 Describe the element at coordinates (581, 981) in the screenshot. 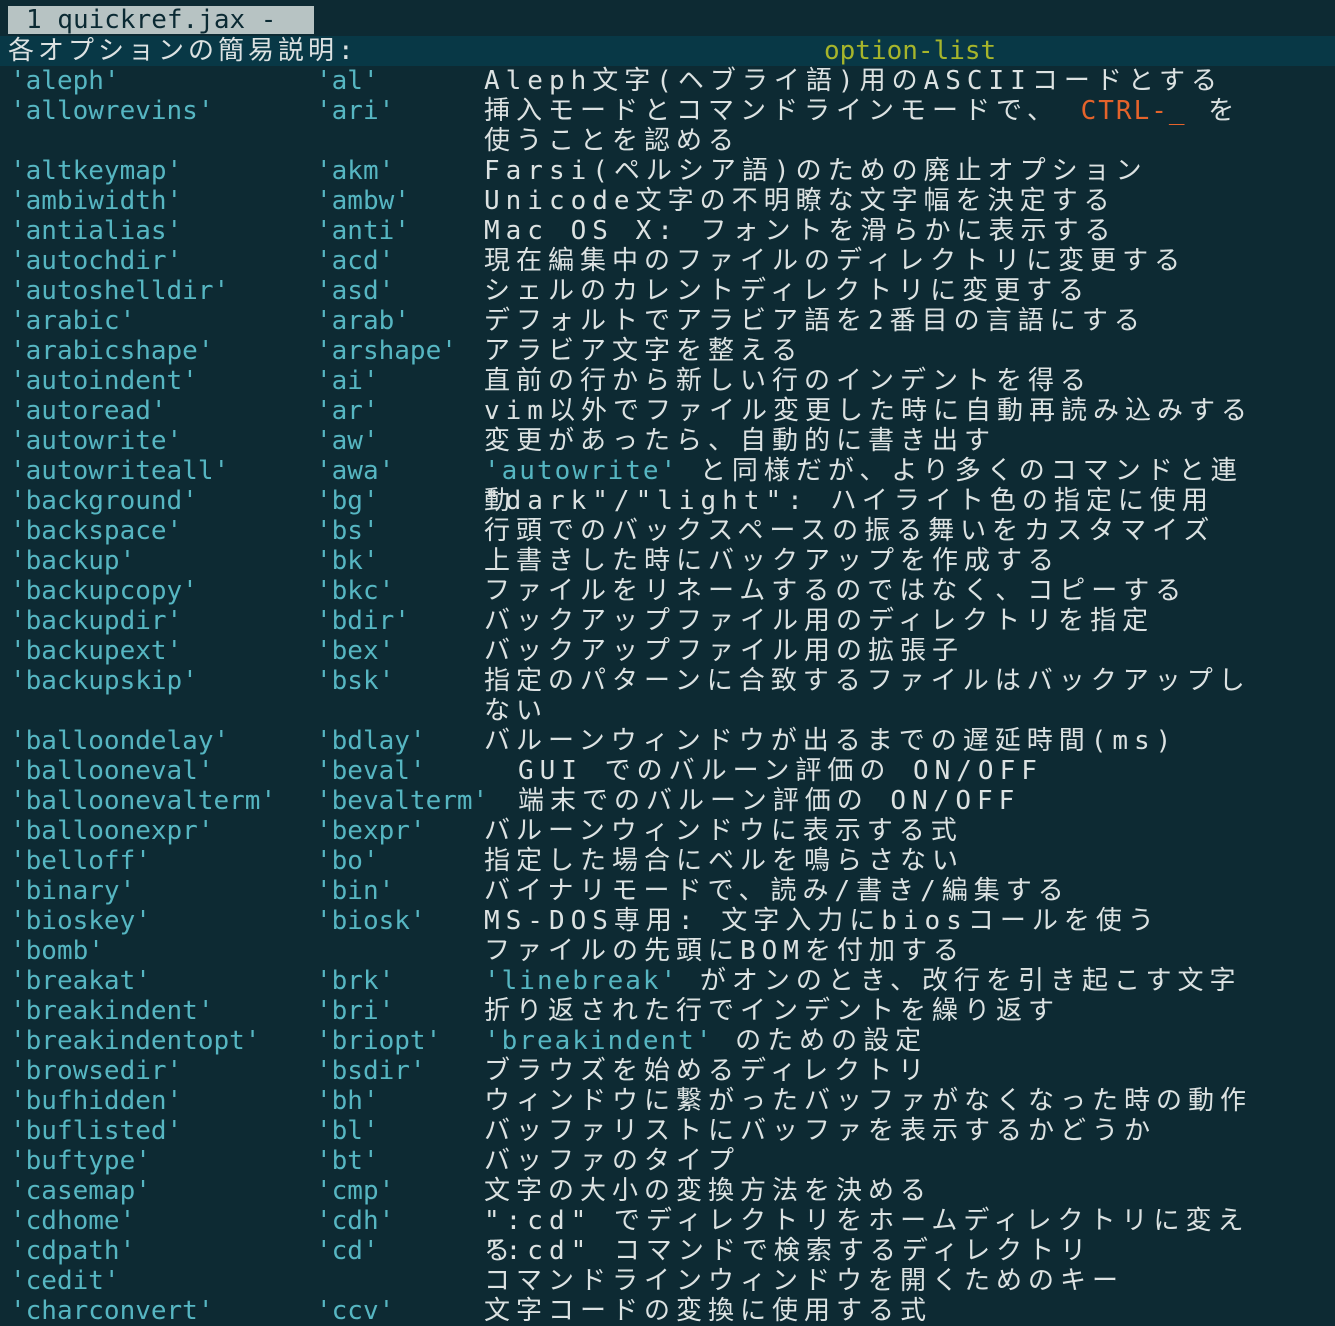

I see `option-link: 'linebreak'` at that location.